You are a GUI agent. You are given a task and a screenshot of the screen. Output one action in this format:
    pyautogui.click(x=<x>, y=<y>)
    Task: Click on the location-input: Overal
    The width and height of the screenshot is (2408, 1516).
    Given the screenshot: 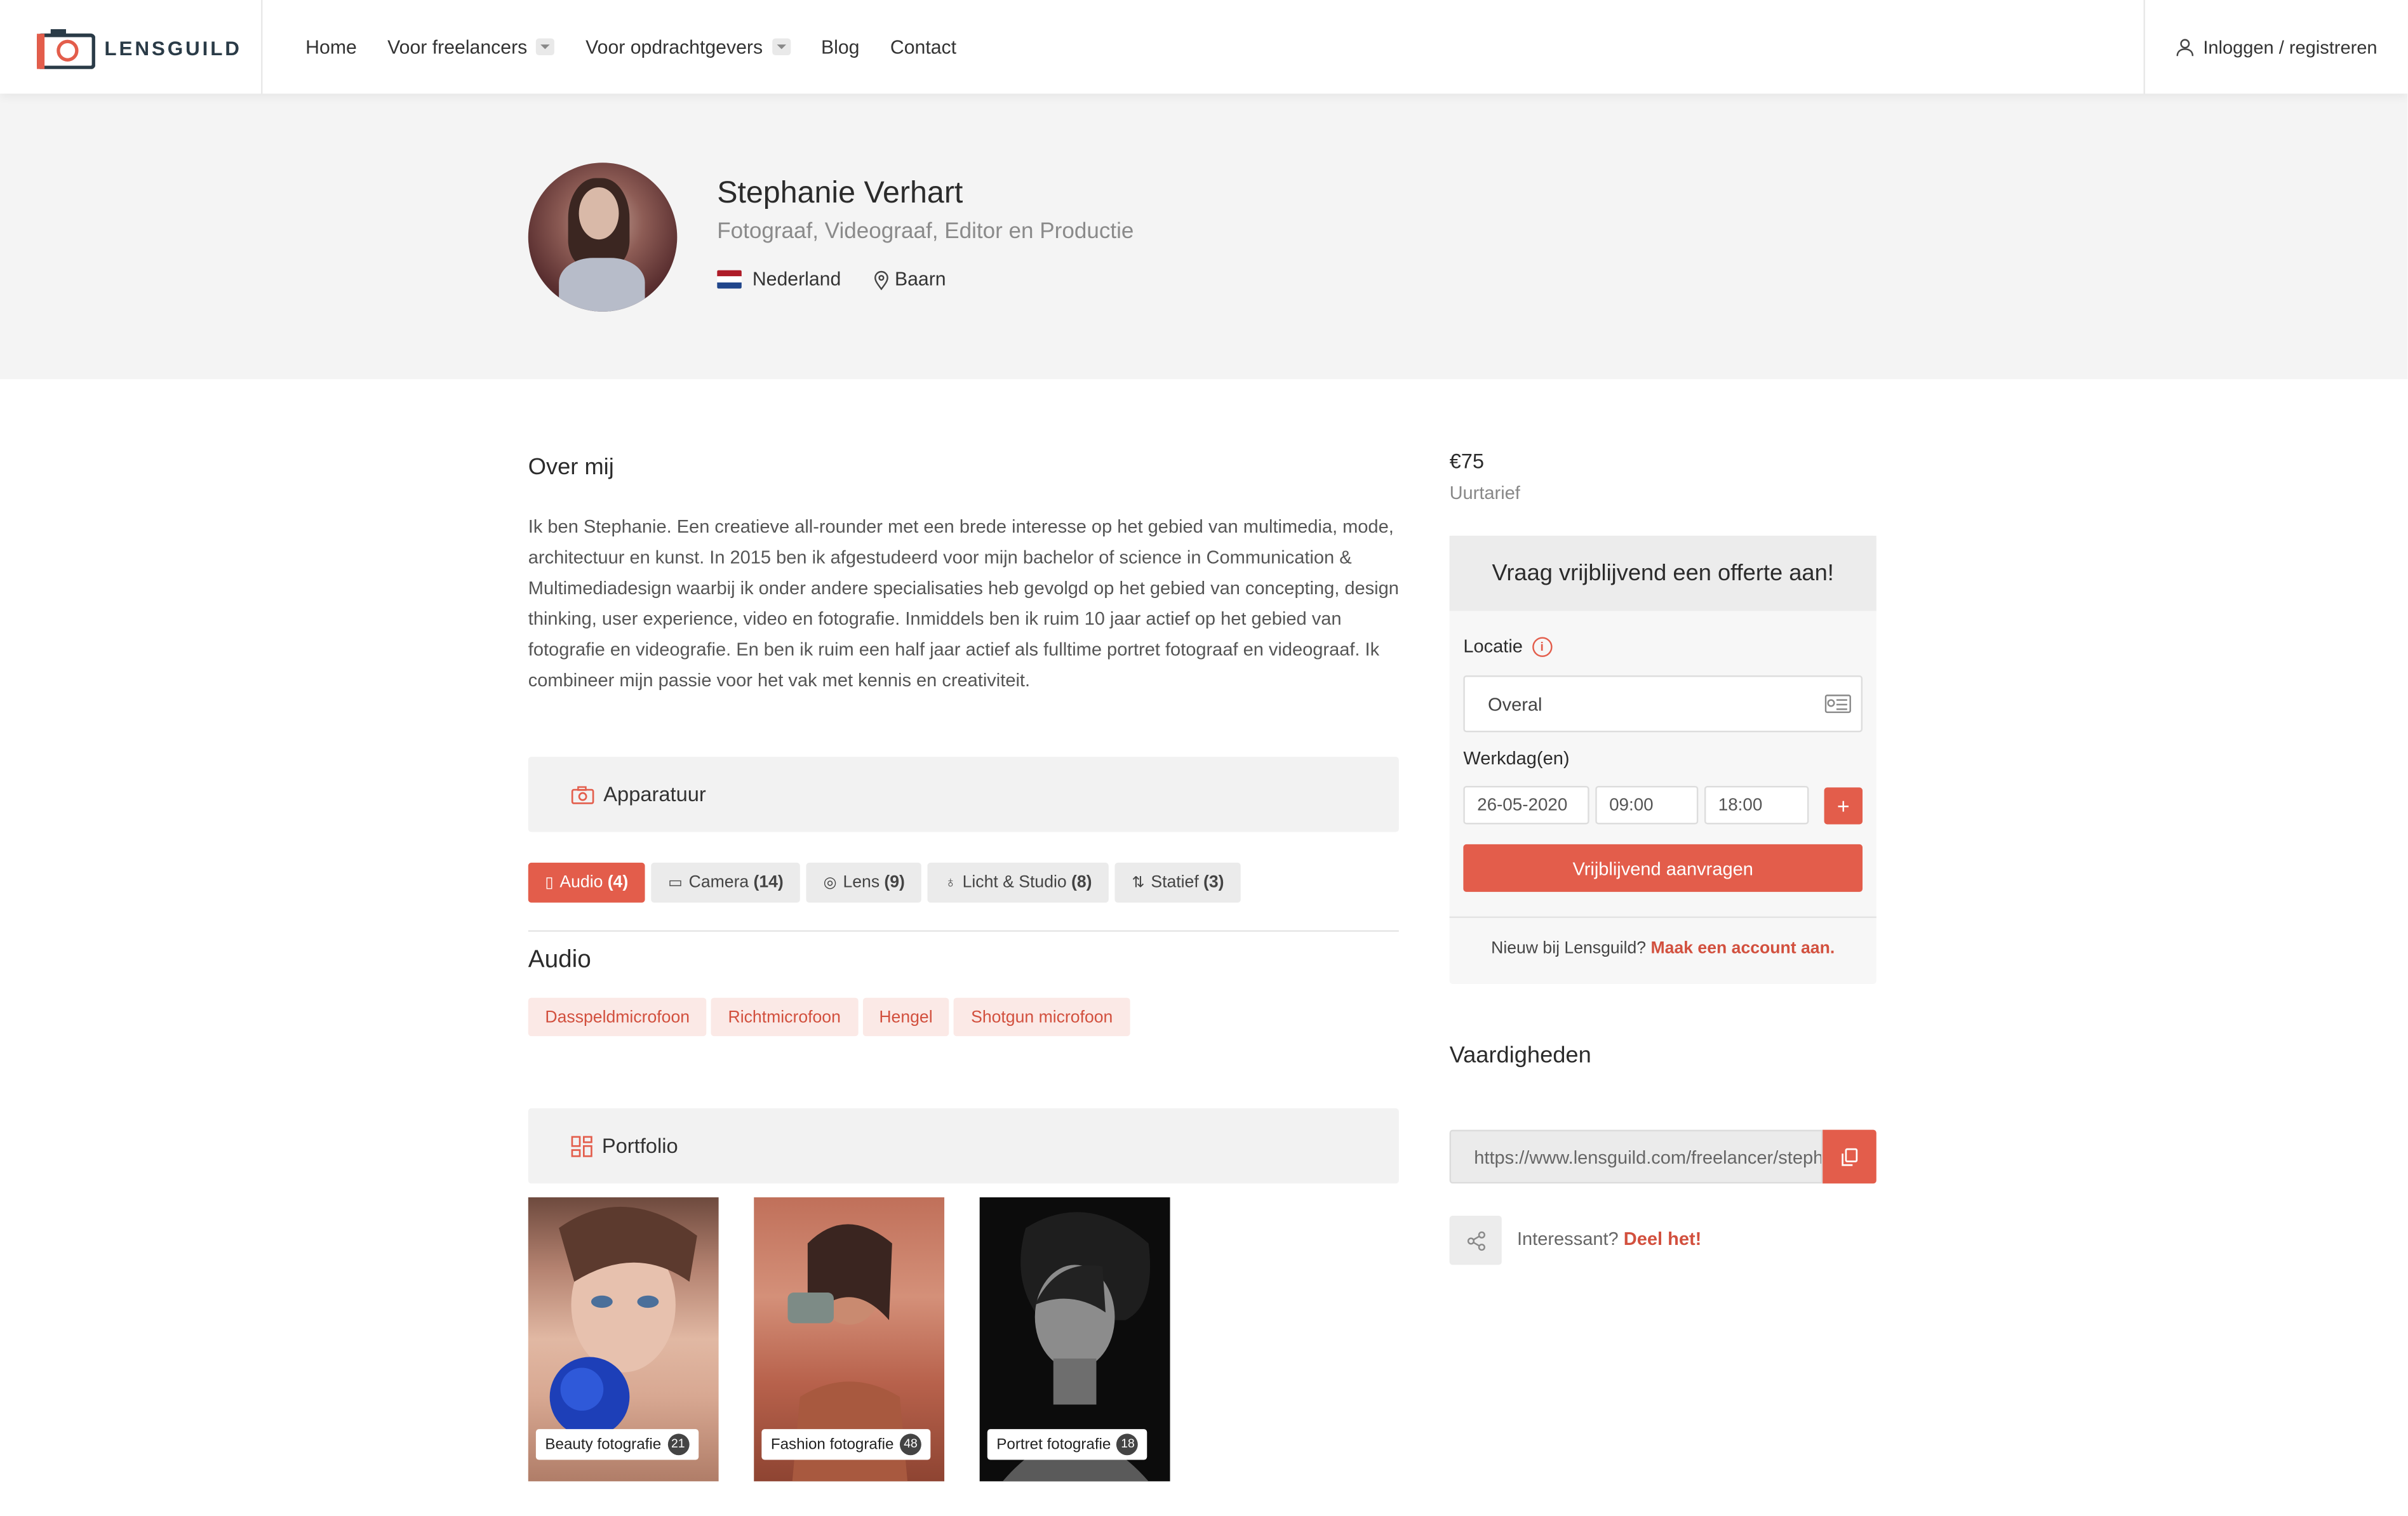 What is the action you would take?
    pyautogui.click(x=1663, y=704)
    